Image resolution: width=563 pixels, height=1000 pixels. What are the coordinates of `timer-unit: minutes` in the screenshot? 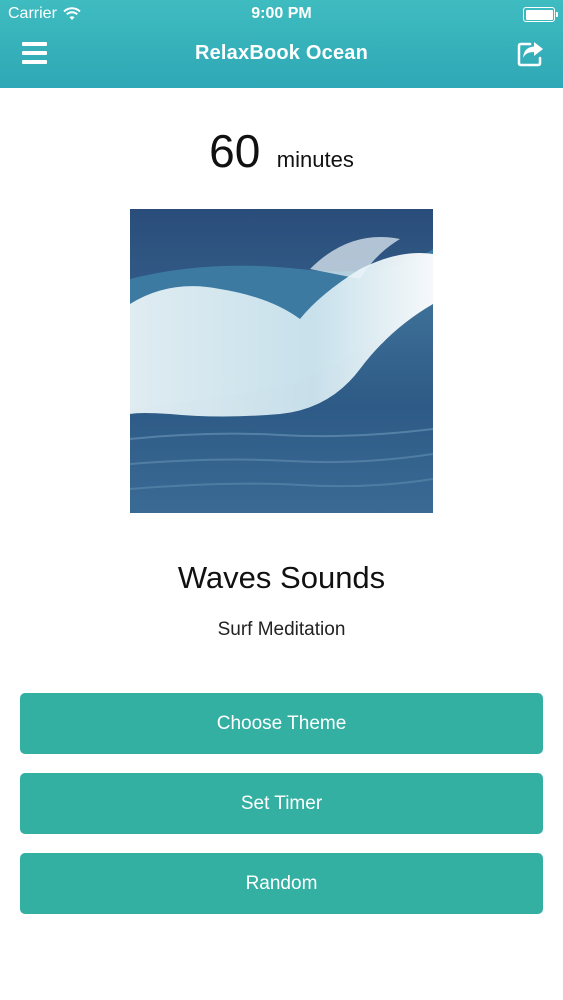 It's located at (315, 159).